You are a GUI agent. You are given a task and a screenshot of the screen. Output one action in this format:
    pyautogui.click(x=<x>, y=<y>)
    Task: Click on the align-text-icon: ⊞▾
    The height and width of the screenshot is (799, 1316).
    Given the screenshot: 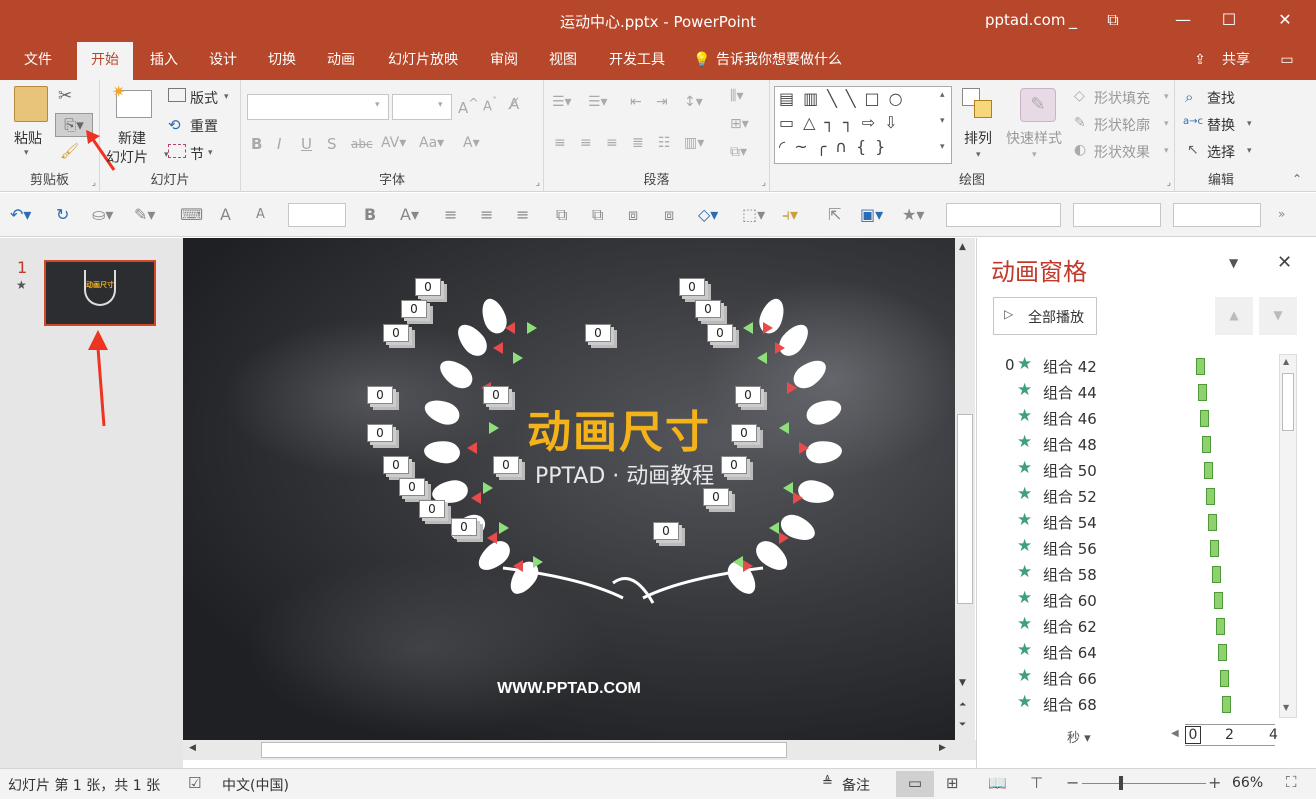 What is the action you would take?
    pyautogui.click(x=739, y=124)
    